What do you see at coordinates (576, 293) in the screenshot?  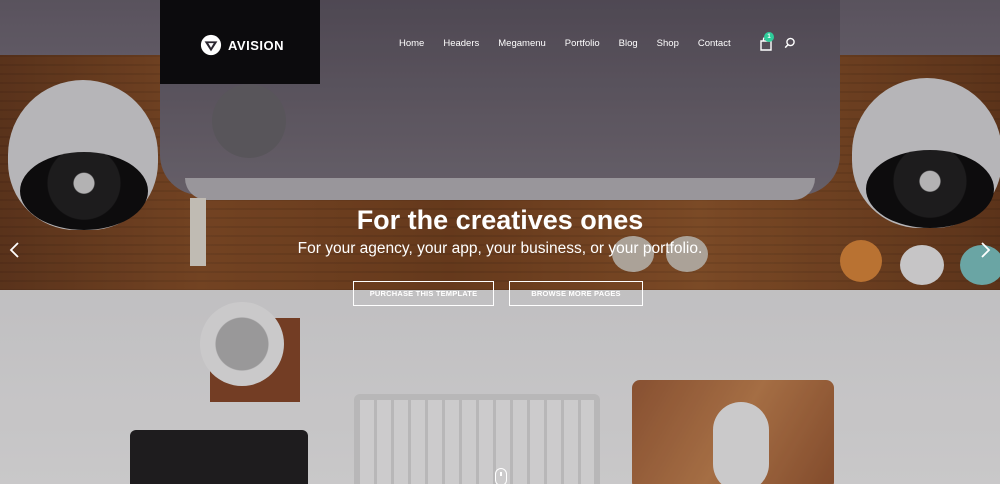 I see `browse-pages-button: Browse more pages` at bounding box center [576, 293].